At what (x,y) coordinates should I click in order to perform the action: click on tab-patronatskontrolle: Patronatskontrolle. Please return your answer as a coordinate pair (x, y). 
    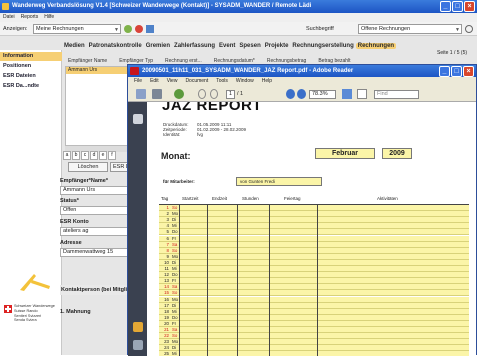
    Looking at the image, I should click on (115, 46).